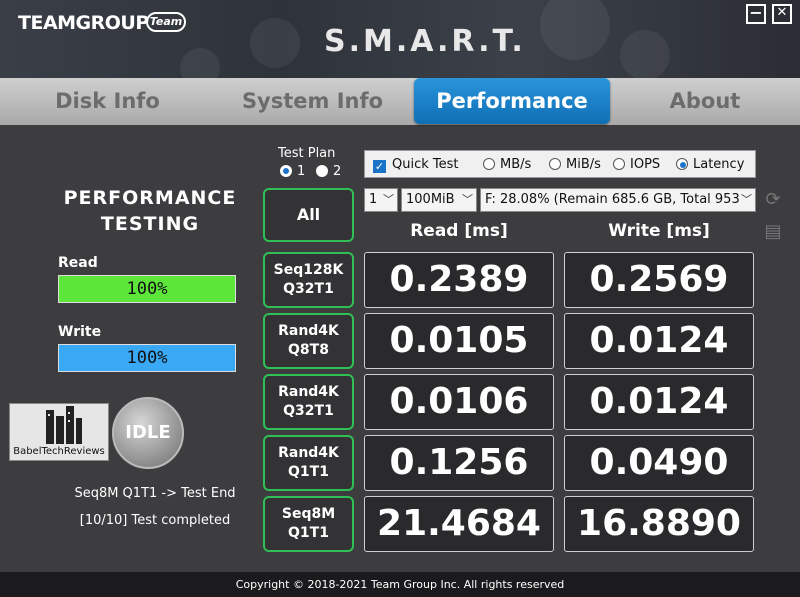 The height and width of the screenshot is (597, 800). What do you see at coordinates (416, 165) in the screenshot?
I see `quick-test-checkbox: ✓ Quick Test` at bounding box center [416, 165].